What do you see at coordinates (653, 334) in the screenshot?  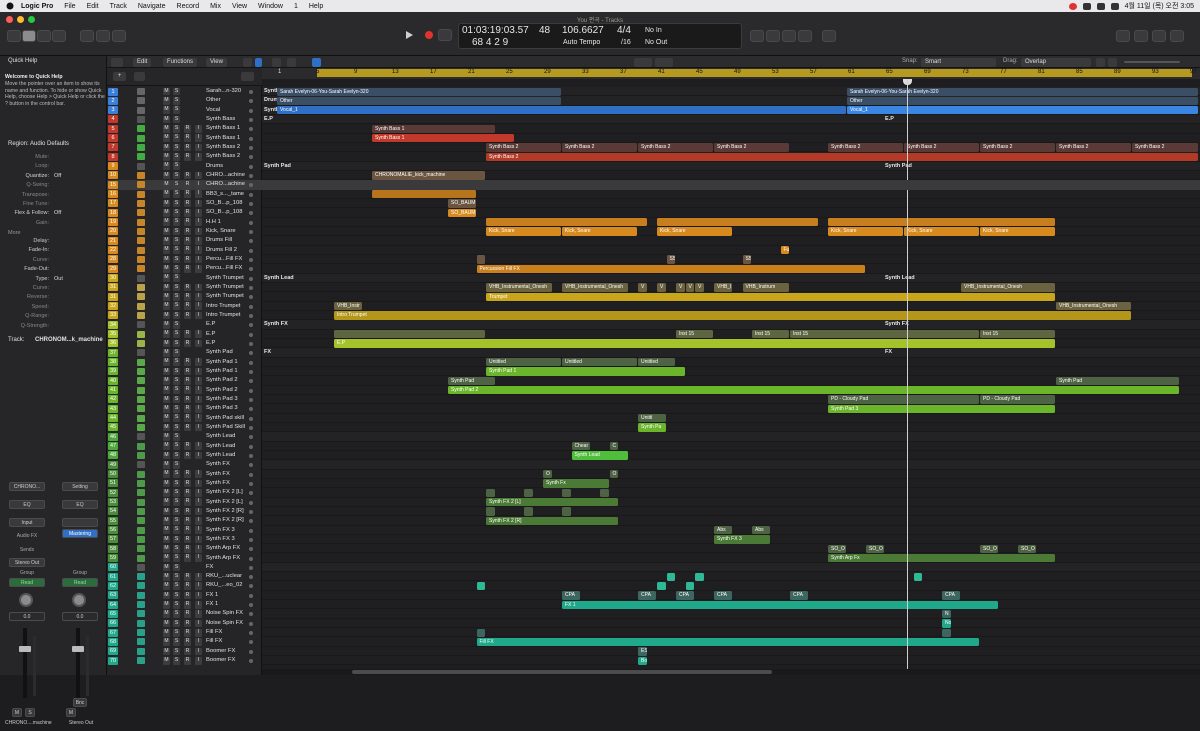 I see `track-row: 35 M S R I E.P` at bounding box center [653, 334].